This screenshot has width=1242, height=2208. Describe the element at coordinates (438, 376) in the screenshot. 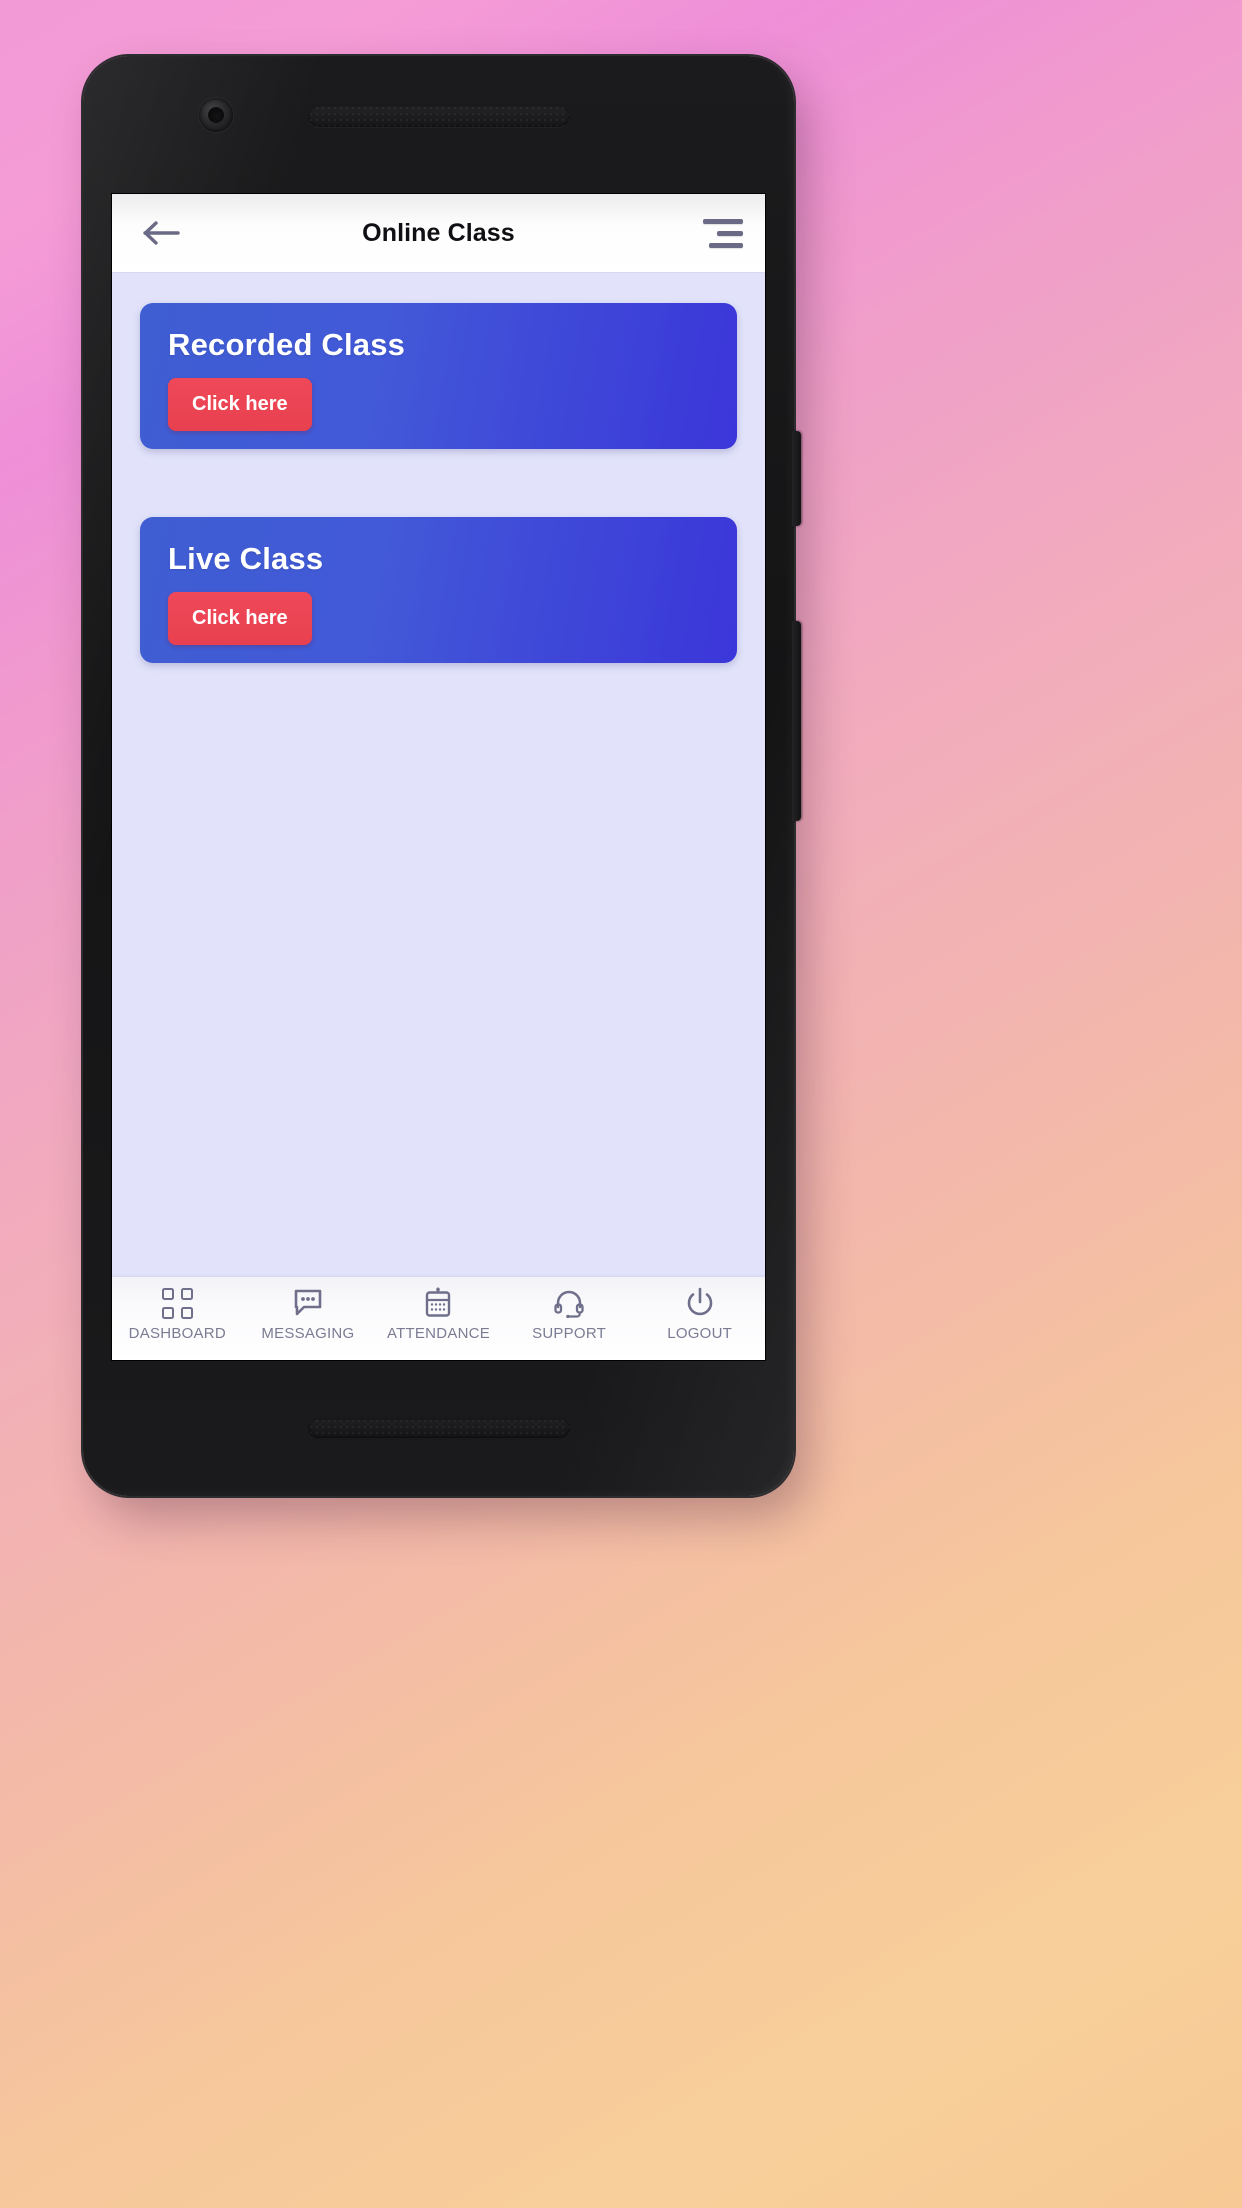

I see `recorded-class-card: Recorded Class Click here` at that location.